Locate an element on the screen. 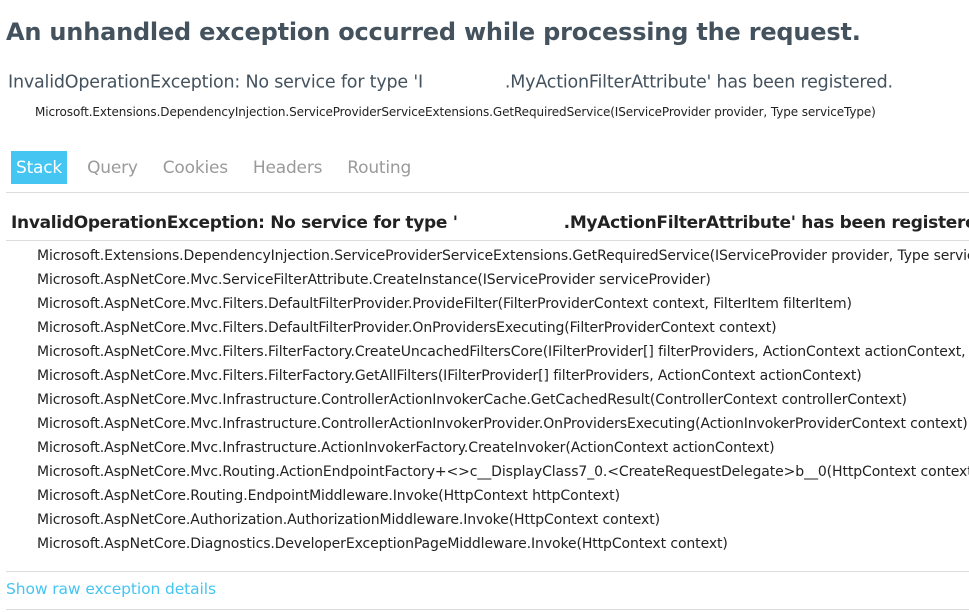  stack-header-divider is located at coordinates (487, 240).